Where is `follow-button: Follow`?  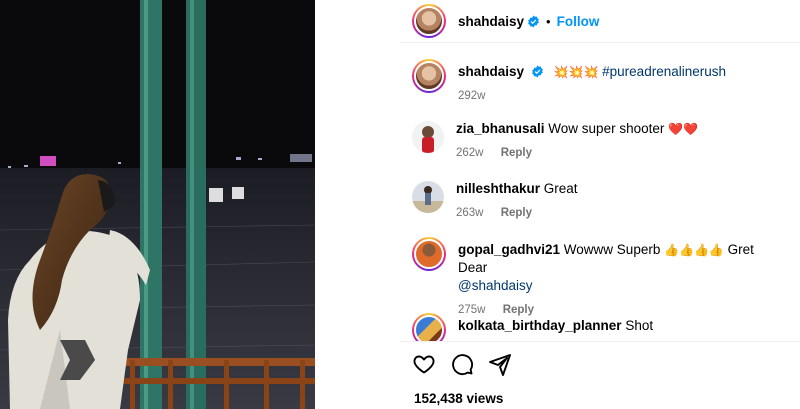
follow-button: Follow is located at coordinates (578, 21).